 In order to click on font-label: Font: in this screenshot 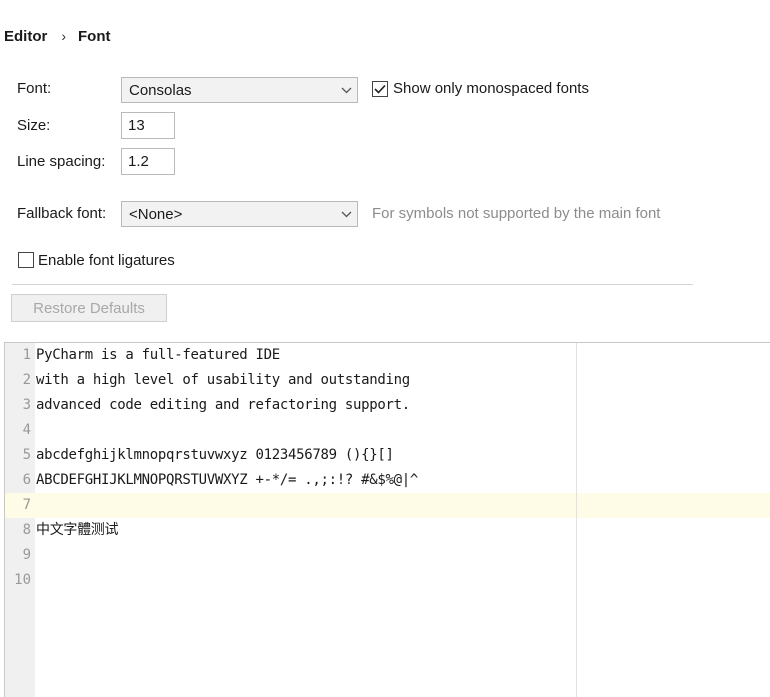, I will do `click(34, 88)`.